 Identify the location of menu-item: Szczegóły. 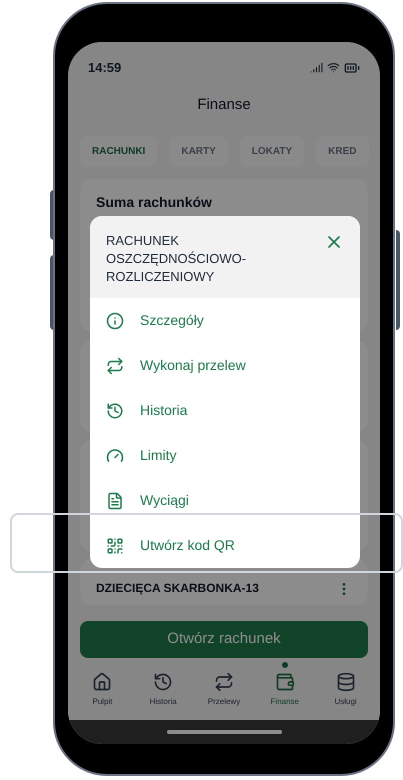
(225, 320).